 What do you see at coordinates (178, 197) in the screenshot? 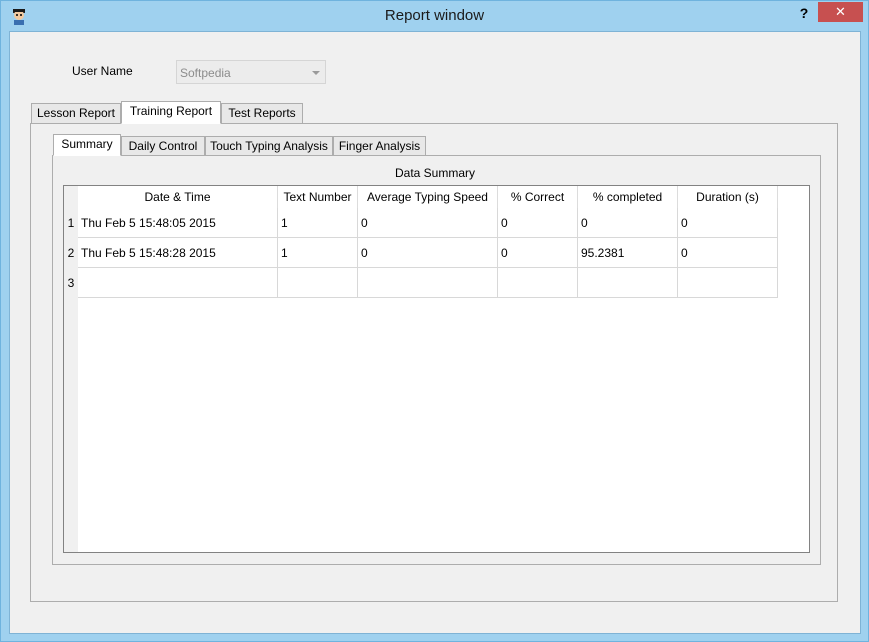
I see `column-header-date-time: Date & Time` at bounding box center [178, 197].